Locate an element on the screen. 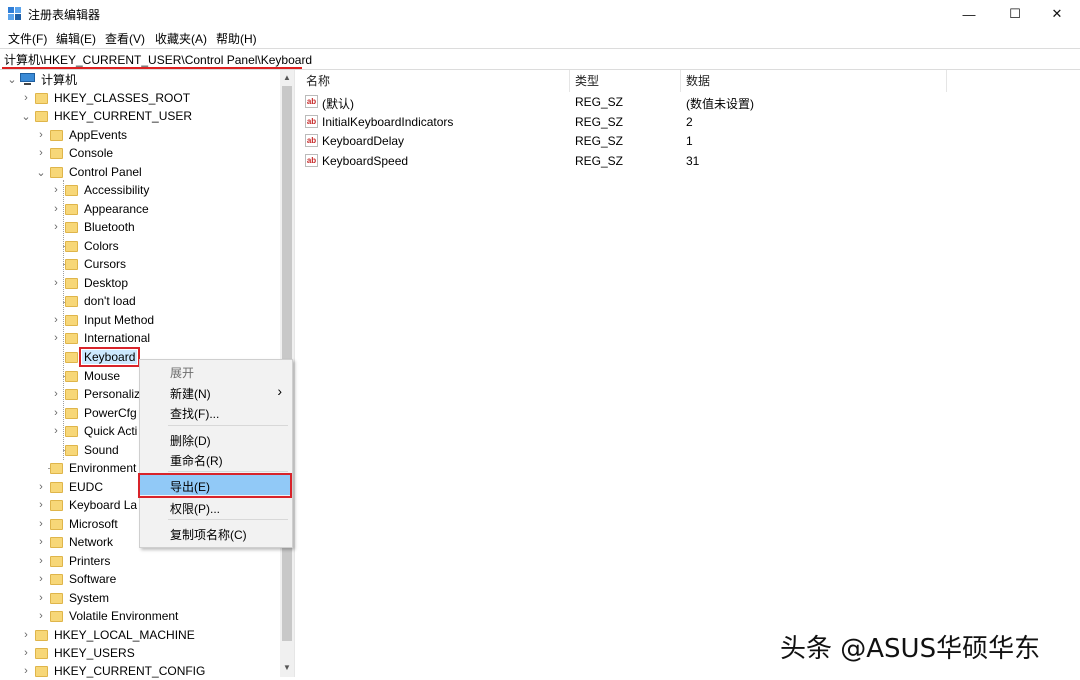 Image resolution: width=1080 pixels, height=680 pixels. menu-separator is located at coordinates (228, 519).